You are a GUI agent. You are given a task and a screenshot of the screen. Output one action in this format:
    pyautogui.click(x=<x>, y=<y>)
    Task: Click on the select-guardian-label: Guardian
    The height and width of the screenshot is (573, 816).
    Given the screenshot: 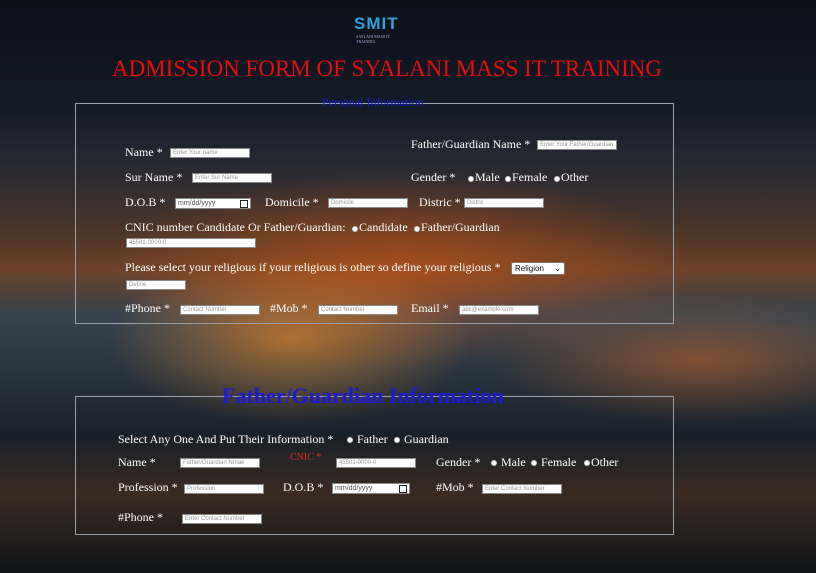 What is the action you would take?
    pyautogui.click(x=426, y=439)
    